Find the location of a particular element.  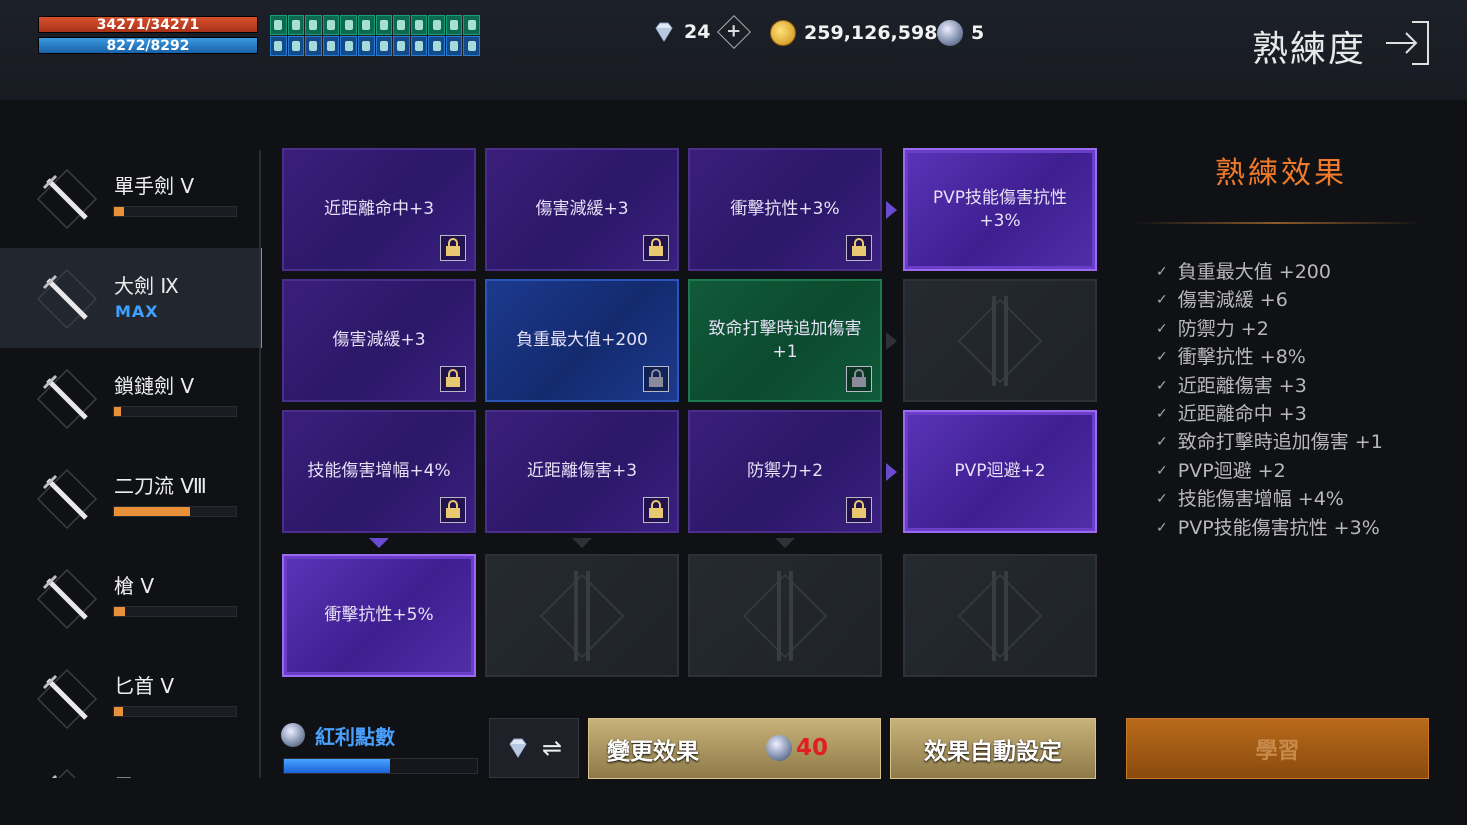

buff-icons is located at coordinates (375, 35).